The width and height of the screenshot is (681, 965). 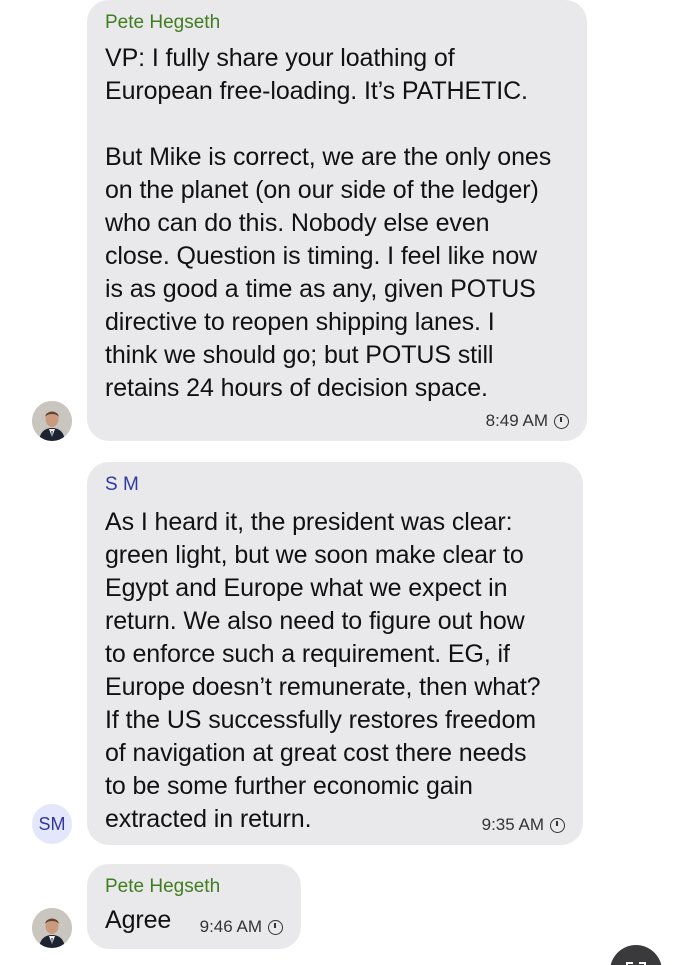 What do you see at coordinates (52, 824) in the screenshot?
I see `avatar-sm: SM` at bounding box center [52, 824].